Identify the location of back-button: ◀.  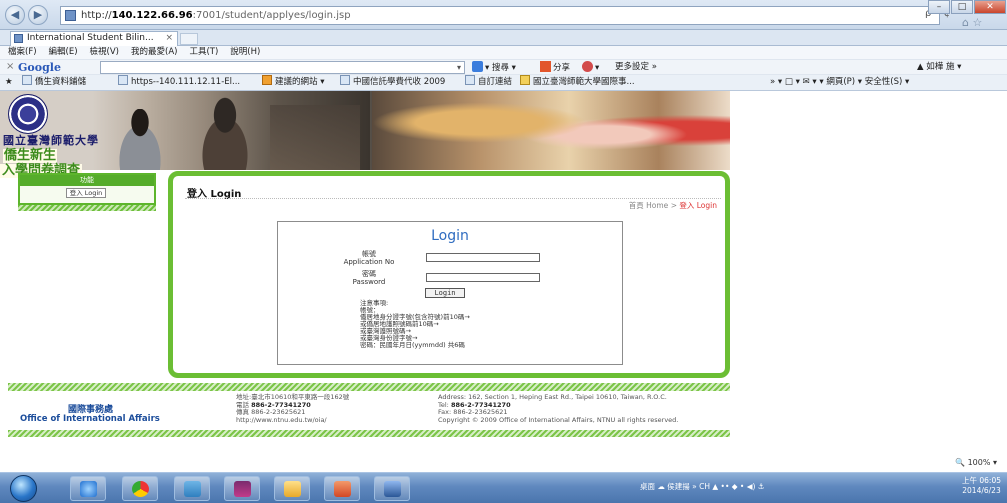
(15, 15).